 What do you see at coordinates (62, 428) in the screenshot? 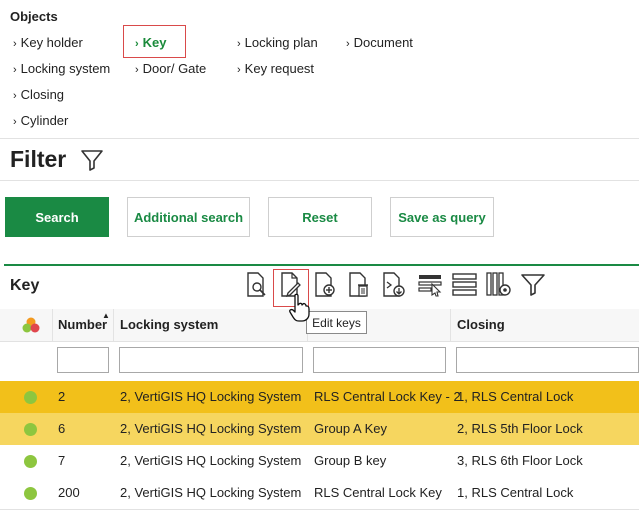
I see `row-number: 6` at bounding box center [62, 428].